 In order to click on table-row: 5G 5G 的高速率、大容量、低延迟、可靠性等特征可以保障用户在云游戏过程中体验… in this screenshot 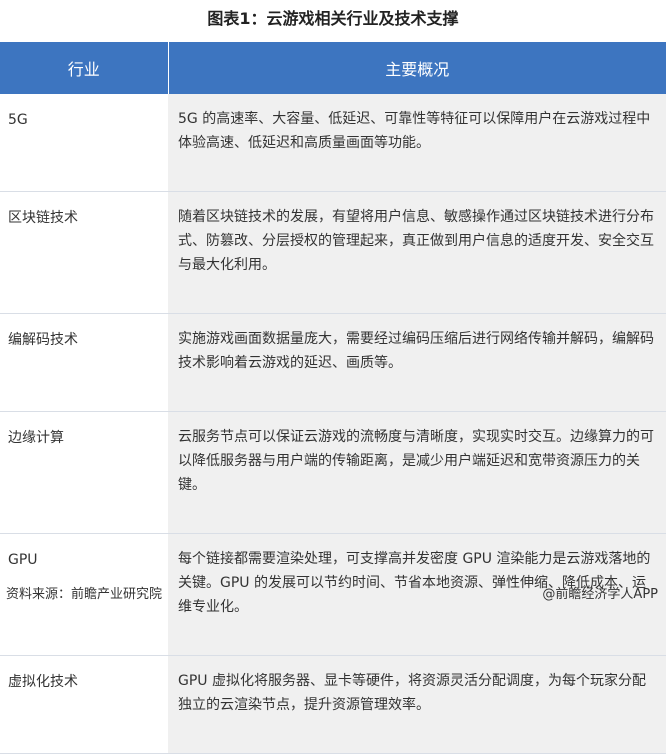, I will do `click(333, 143)`.